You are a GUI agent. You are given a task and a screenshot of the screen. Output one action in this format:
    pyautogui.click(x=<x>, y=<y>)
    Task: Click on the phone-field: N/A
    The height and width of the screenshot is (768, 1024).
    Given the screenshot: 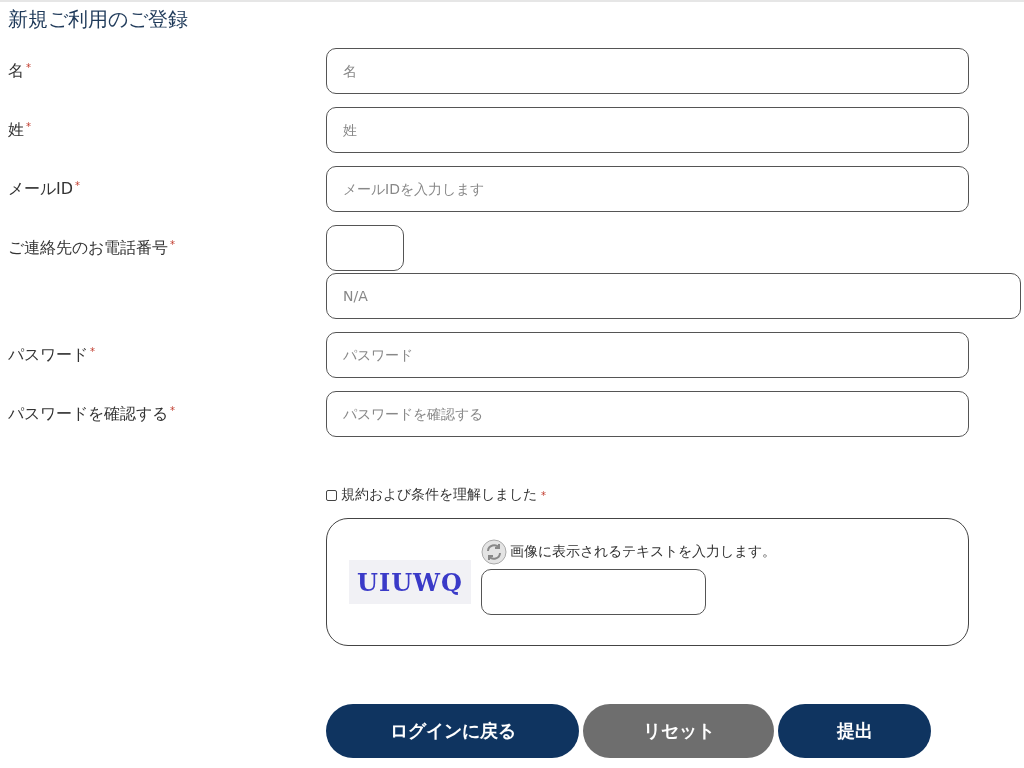 What is the action you would take?
    pyautogui.click(x=673, y=296)
    